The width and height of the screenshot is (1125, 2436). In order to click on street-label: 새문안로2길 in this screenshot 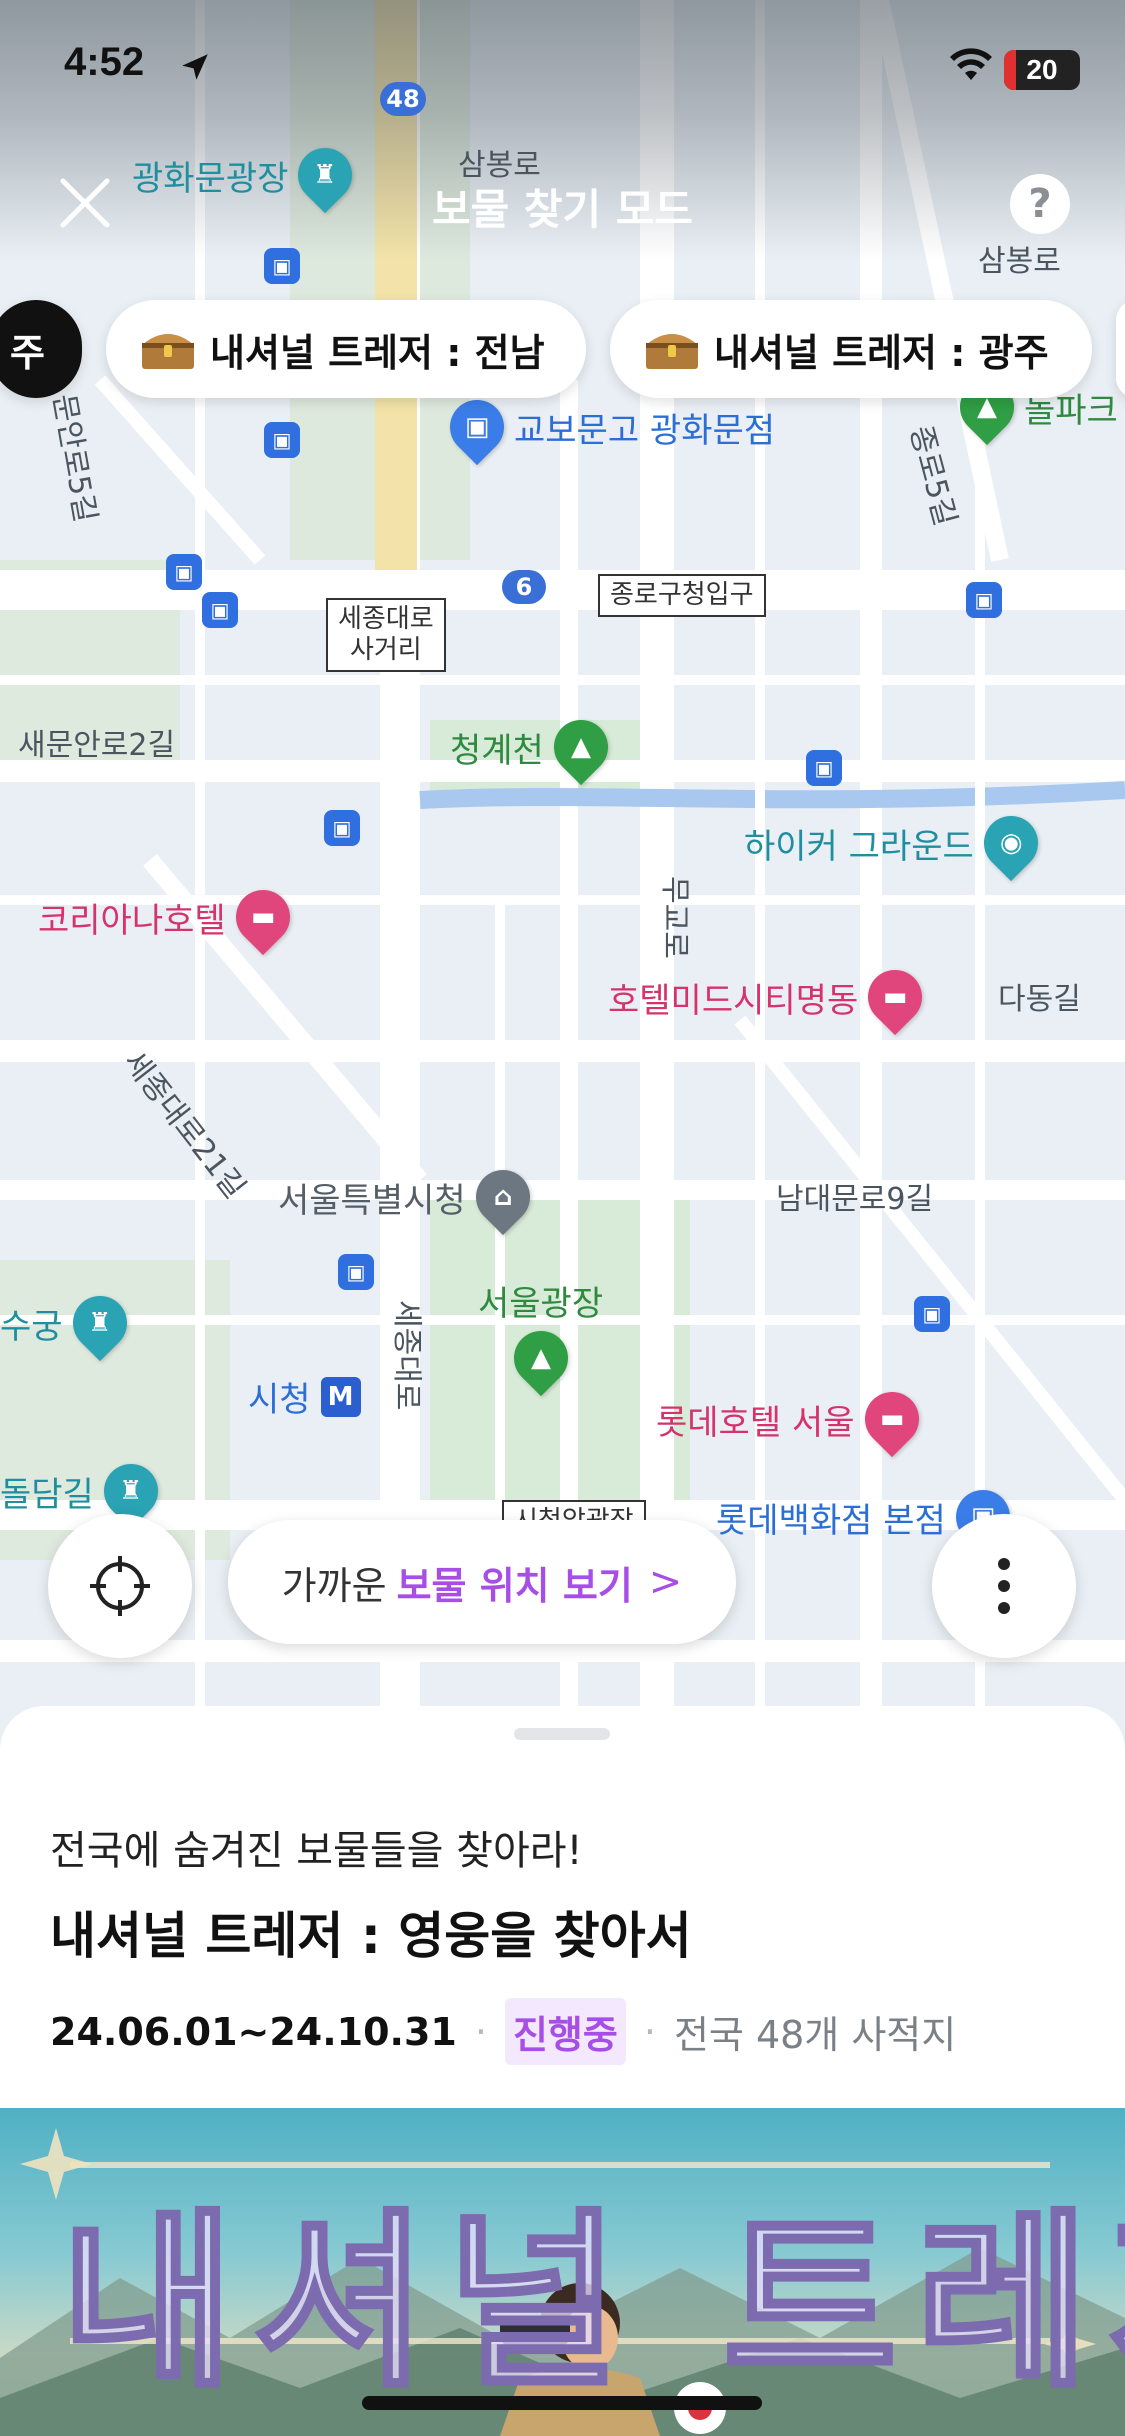, I will do `click(97, 745)`.